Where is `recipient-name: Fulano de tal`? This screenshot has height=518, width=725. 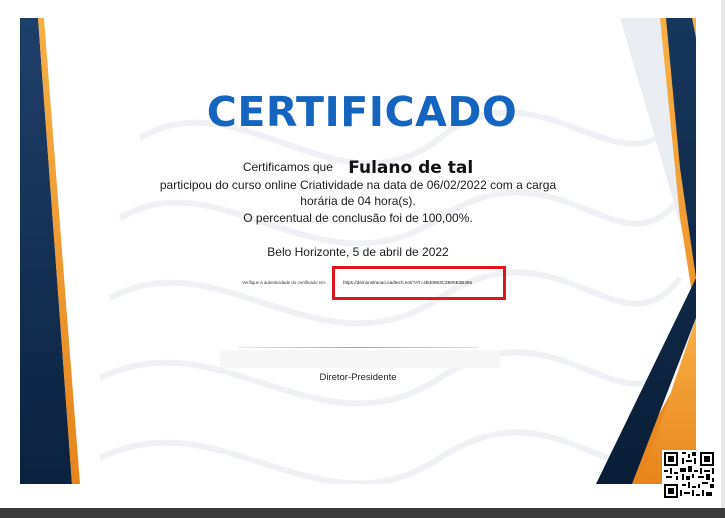
recipient-name: Fulano de tal is located at coordinates (411, 168).